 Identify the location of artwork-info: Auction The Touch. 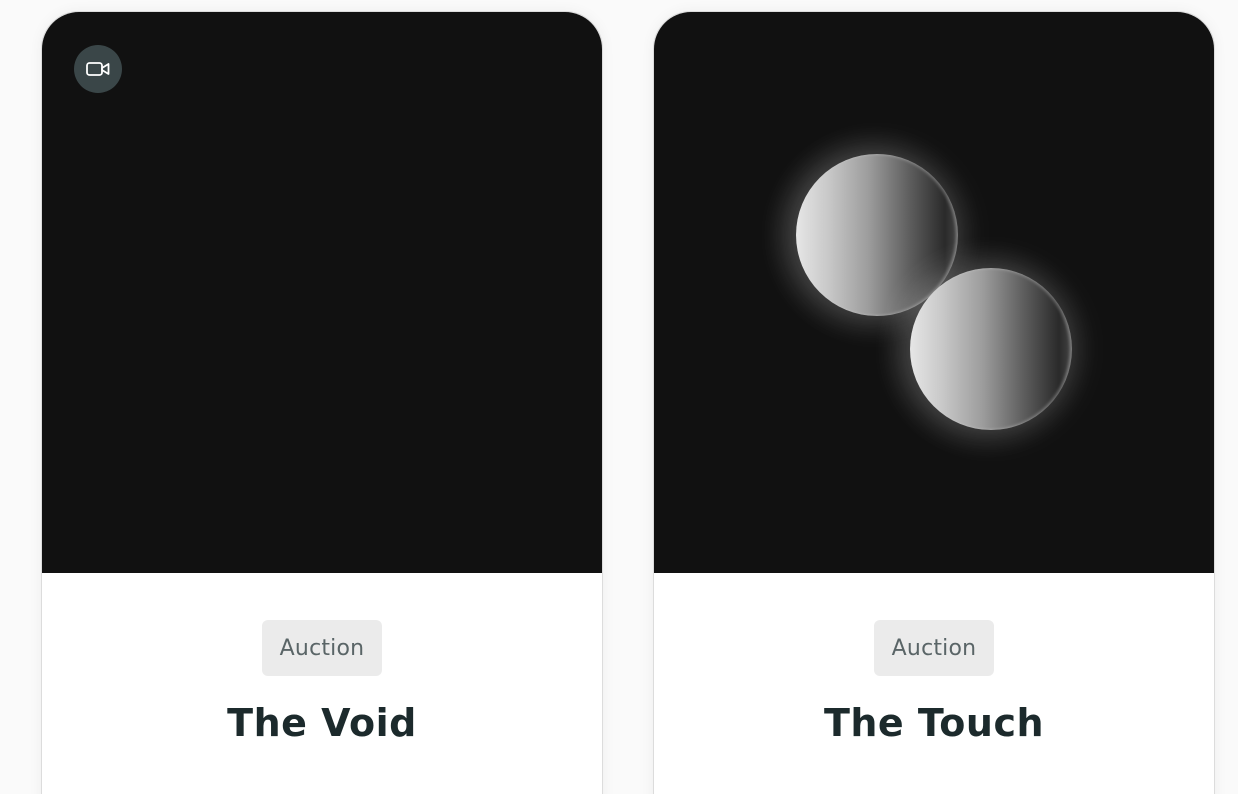
(934, 683).